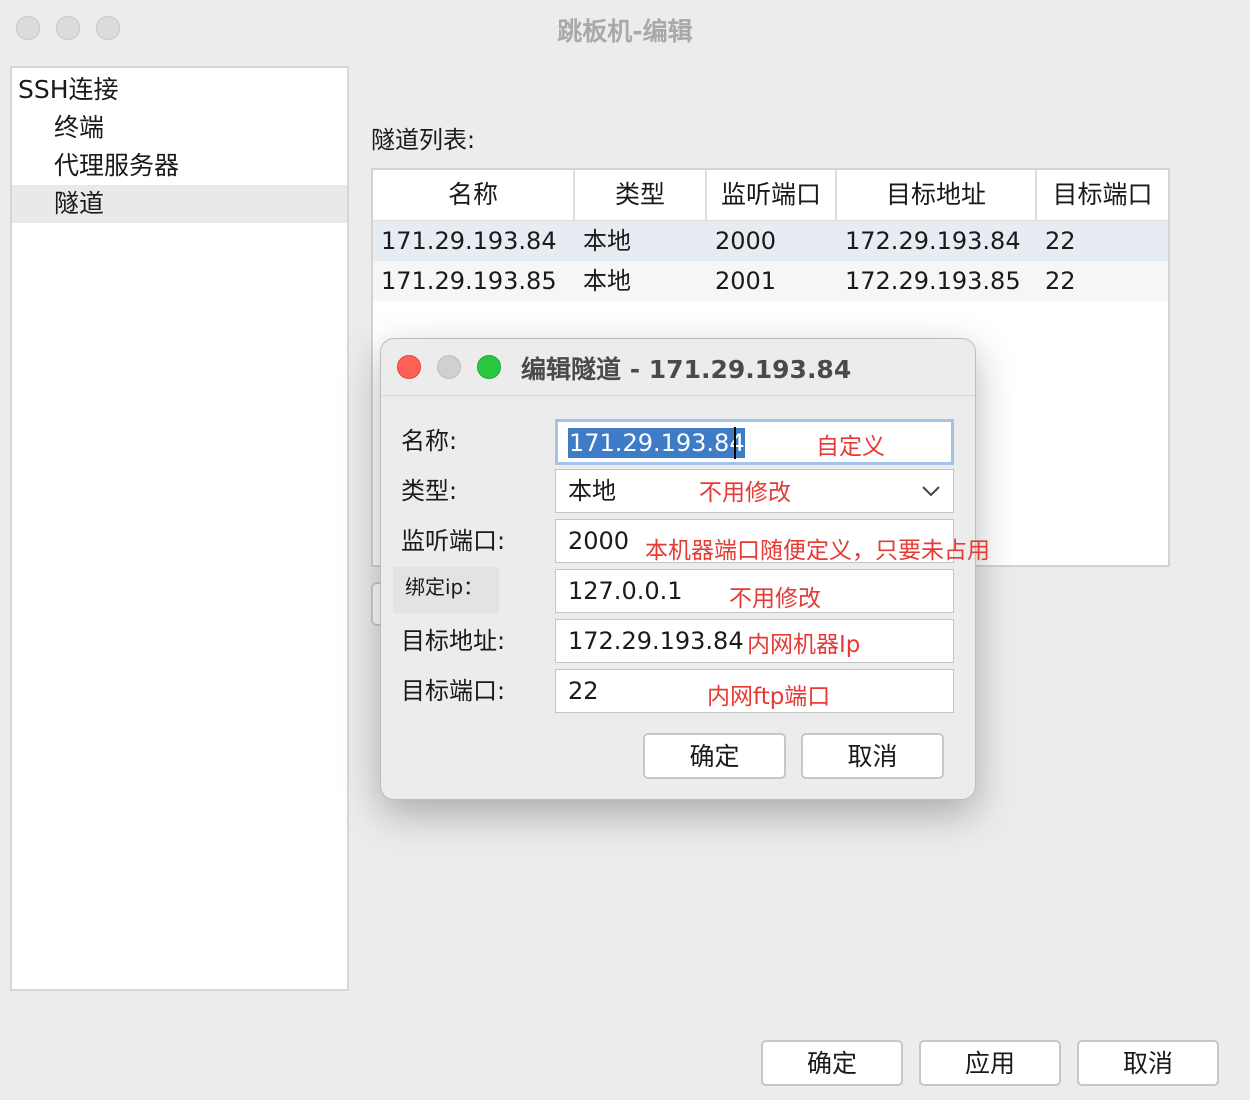 This screenshot has width=1250, height=1100. Describe the element at coordinates (1148, 1063) in the screenshot. I see `cancel-button: 取消` at that location.